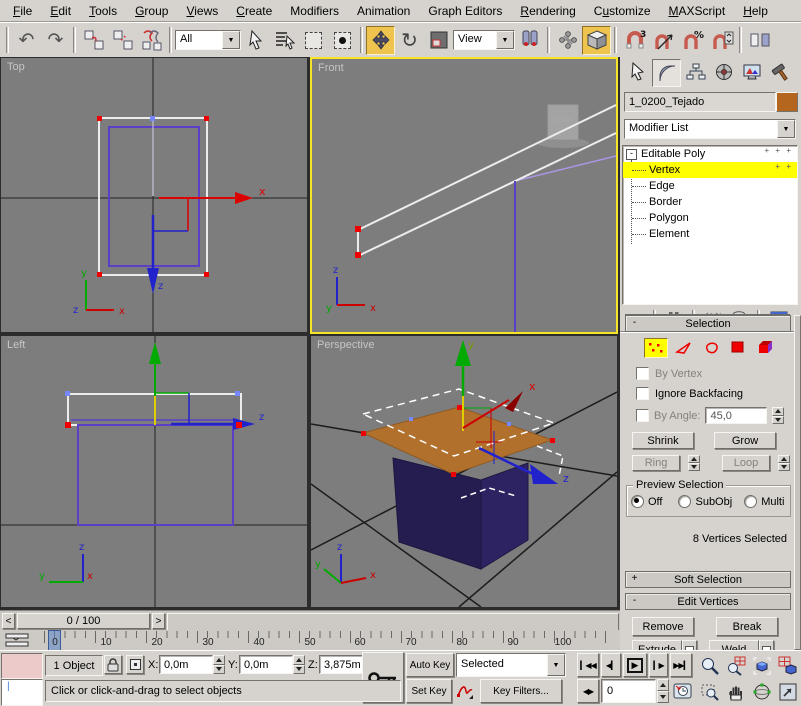 The image size is (801, 706). Describe the element at coordinates (341, 664) in the screenshot. I see `z-coordinate-input: 3,875m` at that location.